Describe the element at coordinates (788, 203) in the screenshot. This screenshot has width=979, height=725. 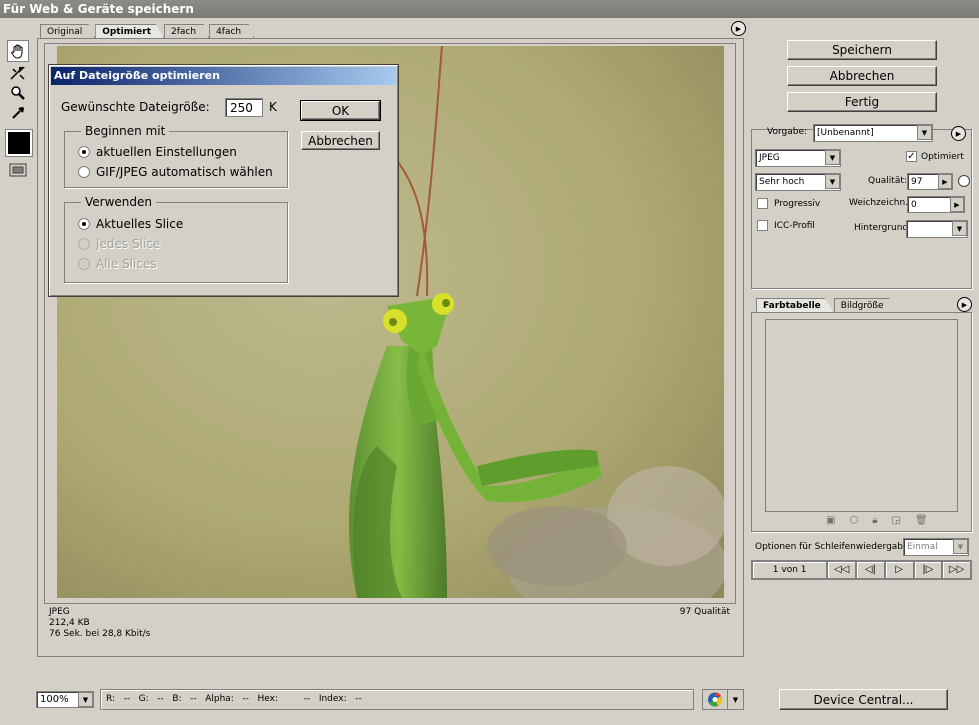
I see `progressive-checkbox: Progressiv` at that location.